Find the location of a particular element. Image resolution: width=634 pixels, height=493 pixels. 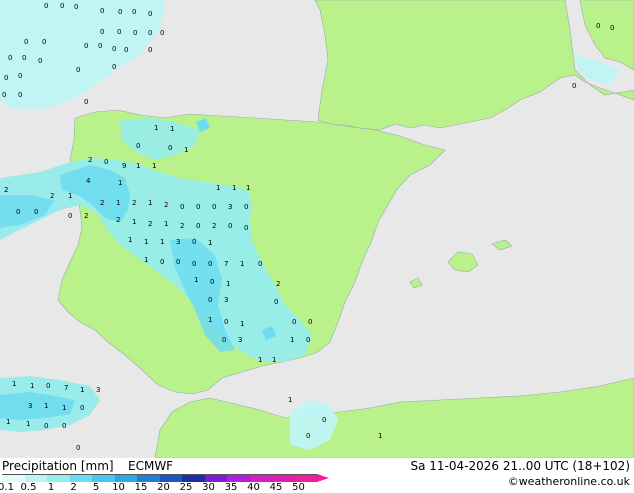

scale-tick-label: 45 is located at coordinates (276, 487).